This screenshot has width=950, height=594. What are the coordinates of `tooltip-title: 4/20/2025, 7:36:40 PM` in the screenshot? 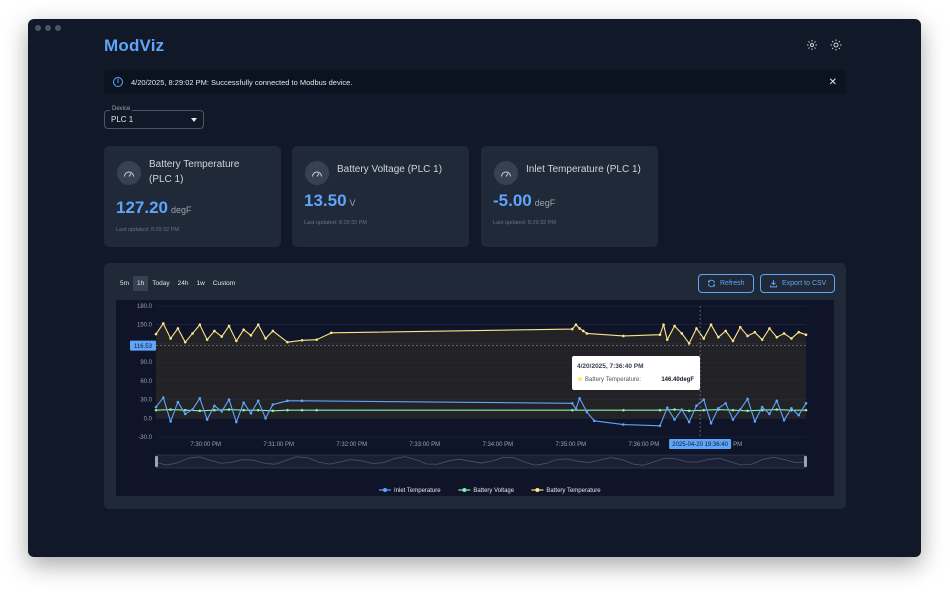 It's located at (610, 366).